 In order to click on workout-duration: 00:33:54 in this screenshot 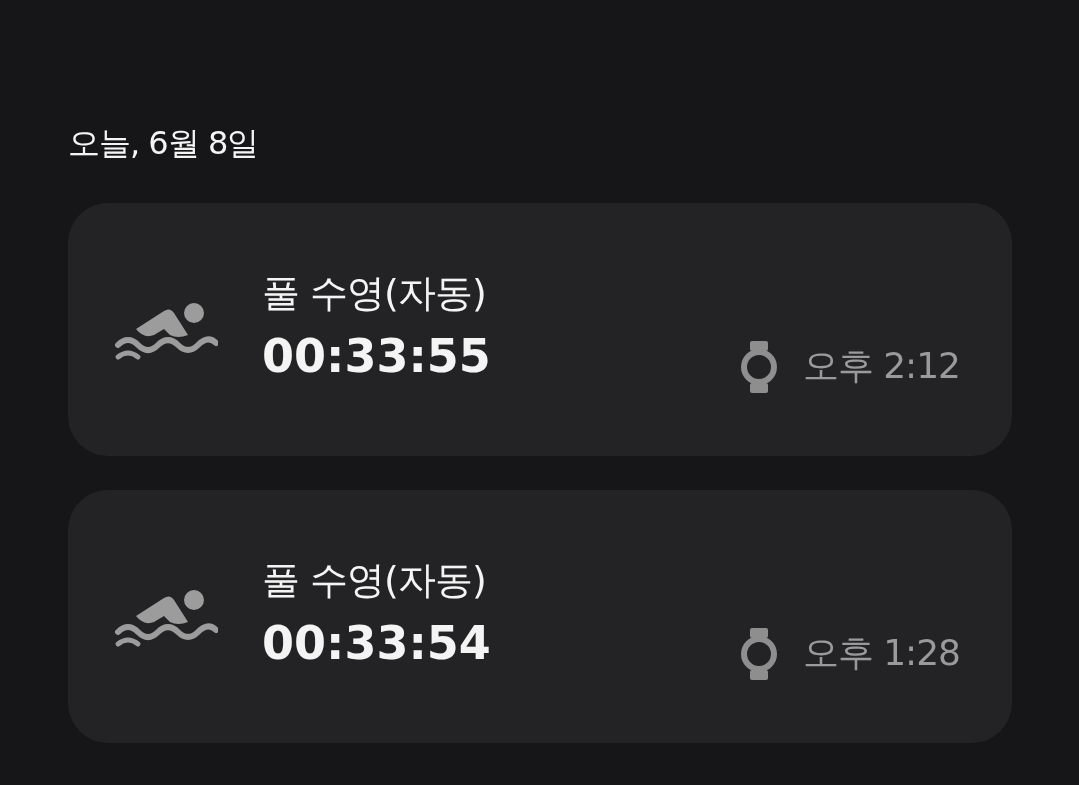, I will do `click(377, 643)`.